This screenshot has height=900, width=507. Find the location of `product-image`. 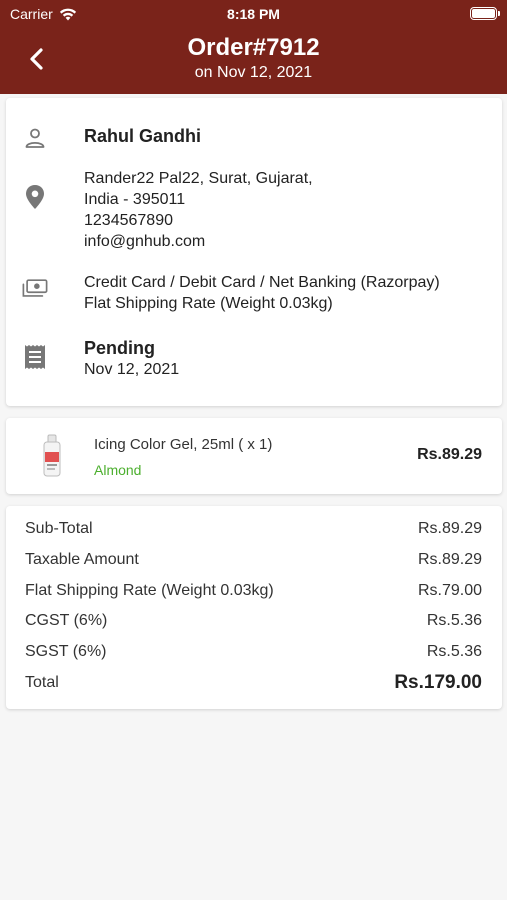

product-image is located at coordinates (52, 455).